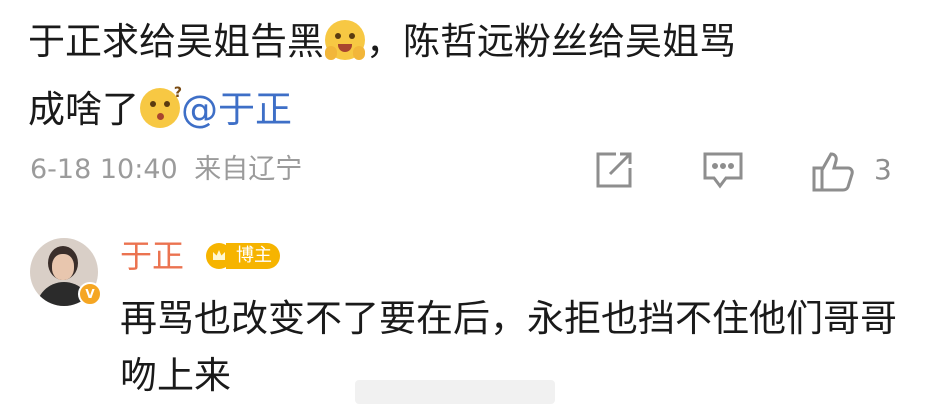 Image resolution: width=927 pixels, height=419 pixels. What do you see at coordinates (176, 41) in the screenshot?
I see `post-text-part1: 于正求给吴姐告黑` at bounding box center [176, 41].